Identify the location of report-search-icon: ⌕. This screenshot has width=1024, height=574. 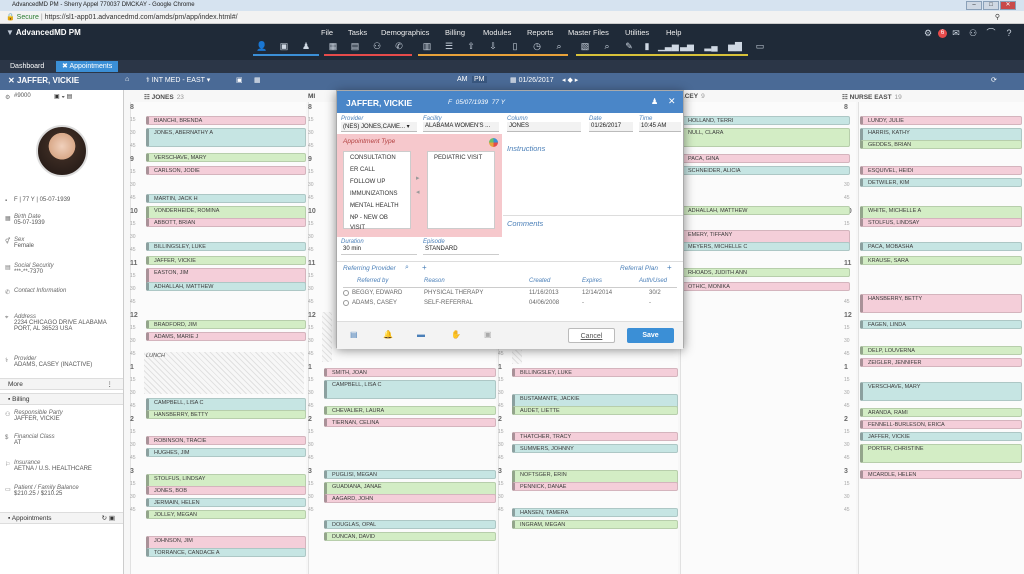
(607, 46).